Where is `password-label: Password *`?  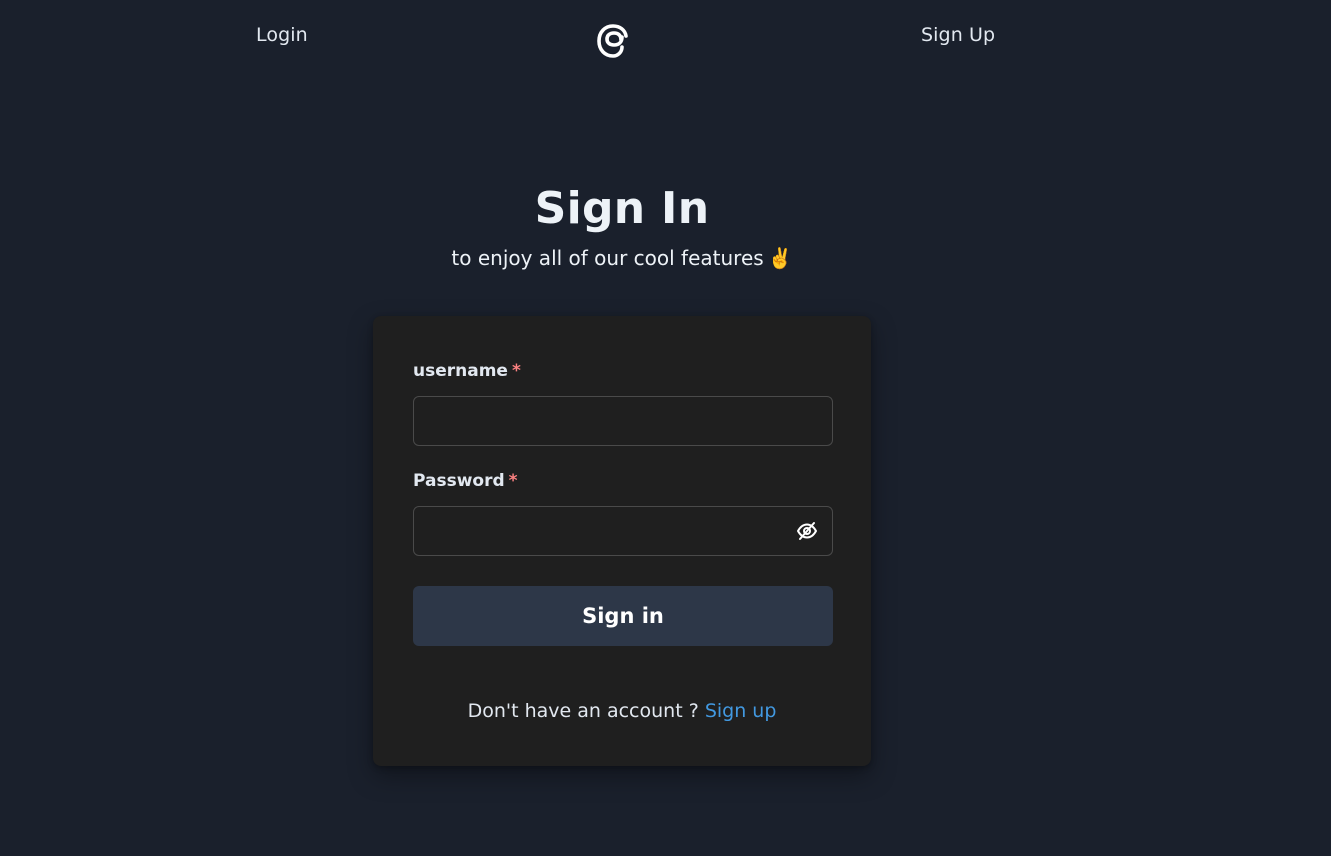
password-label: Password * is located at coordinates (465, 481).